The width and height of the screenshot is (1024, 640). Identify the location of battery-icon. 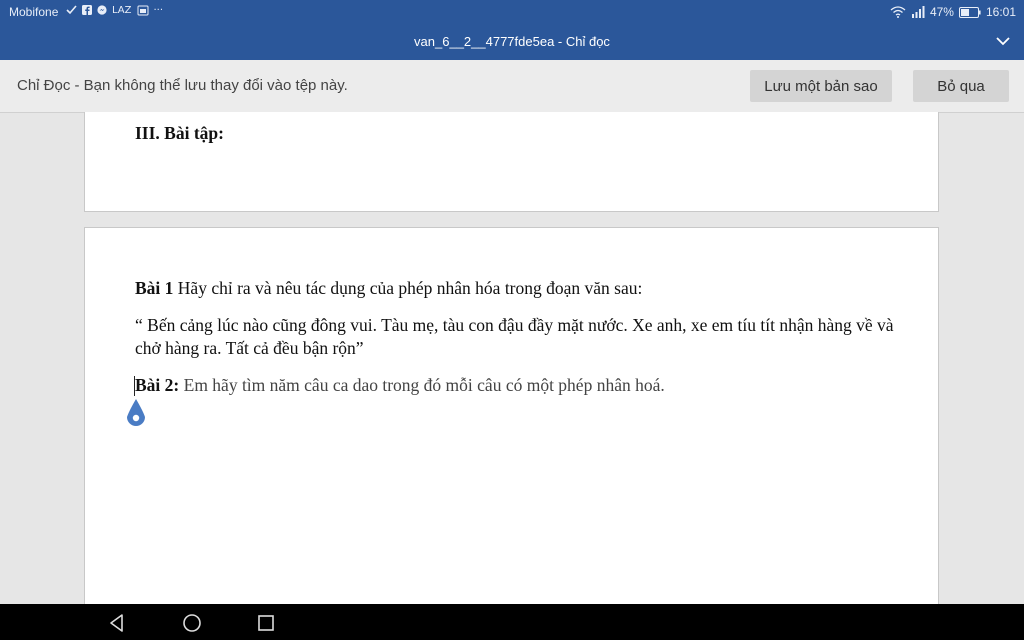
(969, 12).